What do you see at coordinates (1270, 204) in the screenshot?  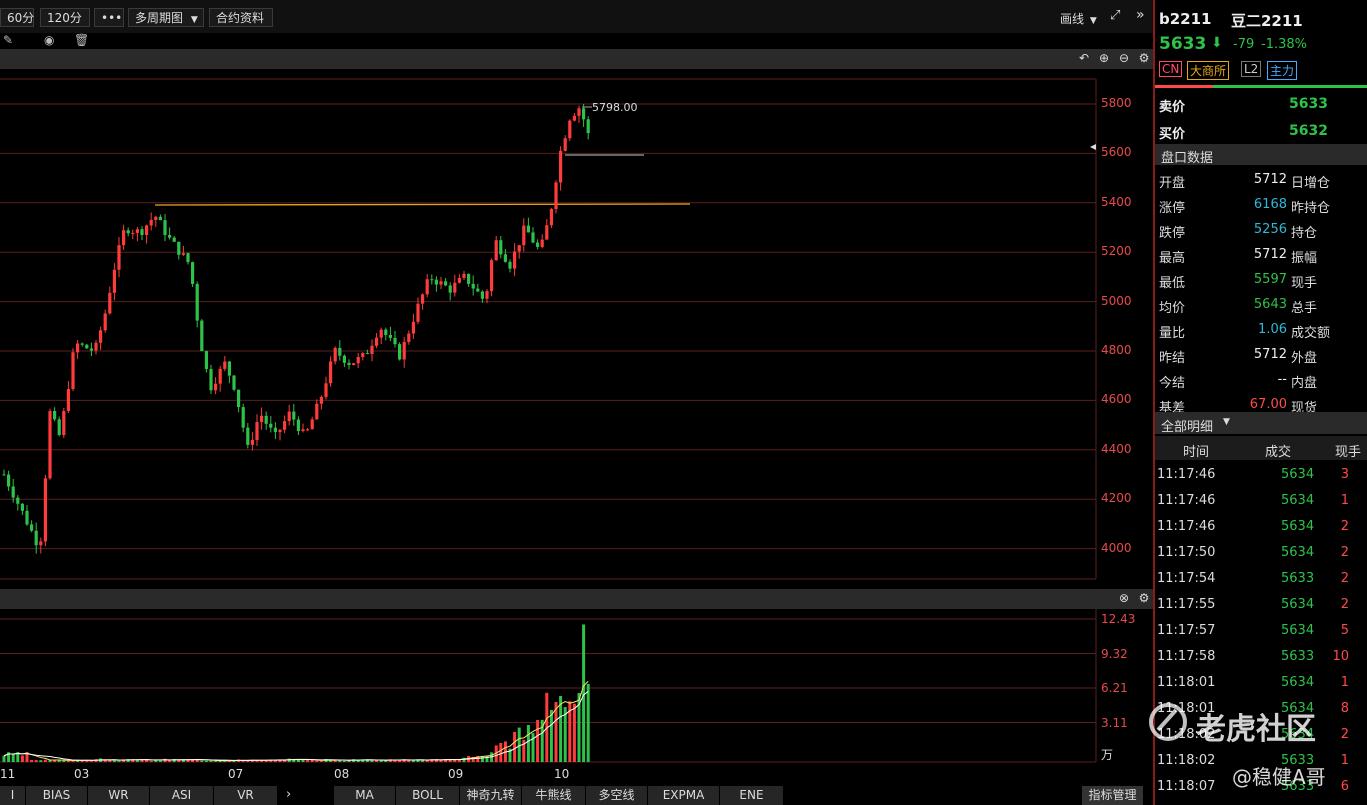 I see `quote-row-value: 6168` at bounding box center [1270, 204].